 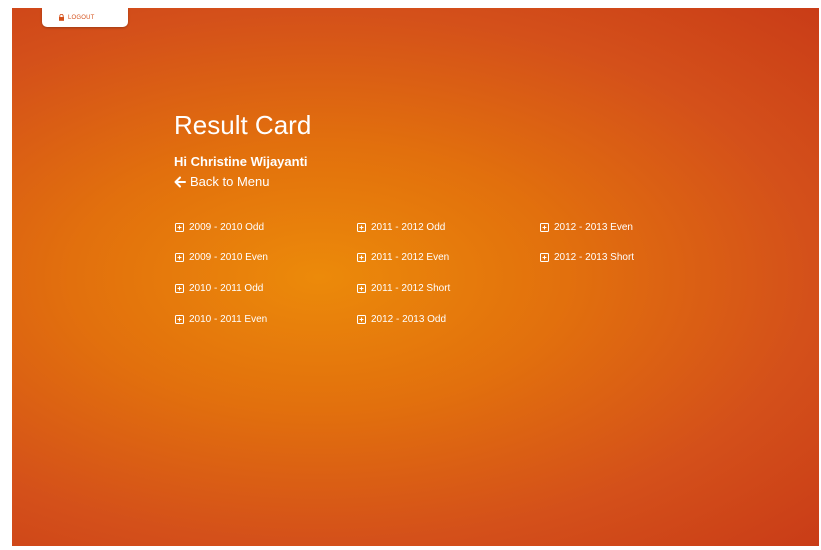 I want to click on semester-label: 2011 - 2012 Even, so click(x=410, y=257).